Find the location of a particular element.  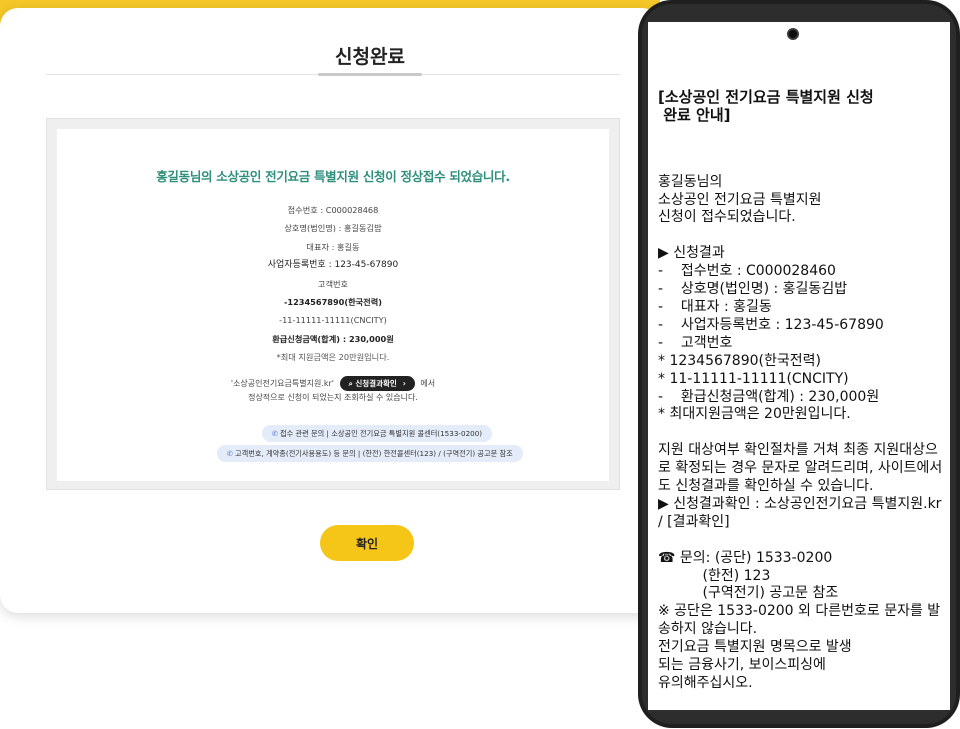

success-headline: 홍길동님의 소상공인 전기요금 특별지원 신청이 정상접수 되었습니다. is located at coordinates (333, 176).